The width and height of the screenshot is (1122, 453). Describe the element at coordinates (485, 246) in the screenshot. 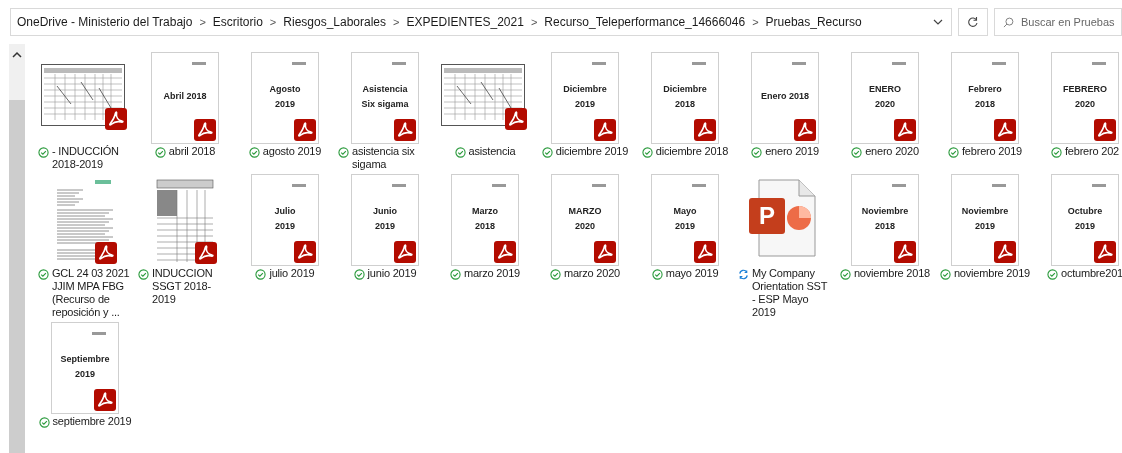

I see `file-item: Marzo 2018 marzo 2019` at that location.